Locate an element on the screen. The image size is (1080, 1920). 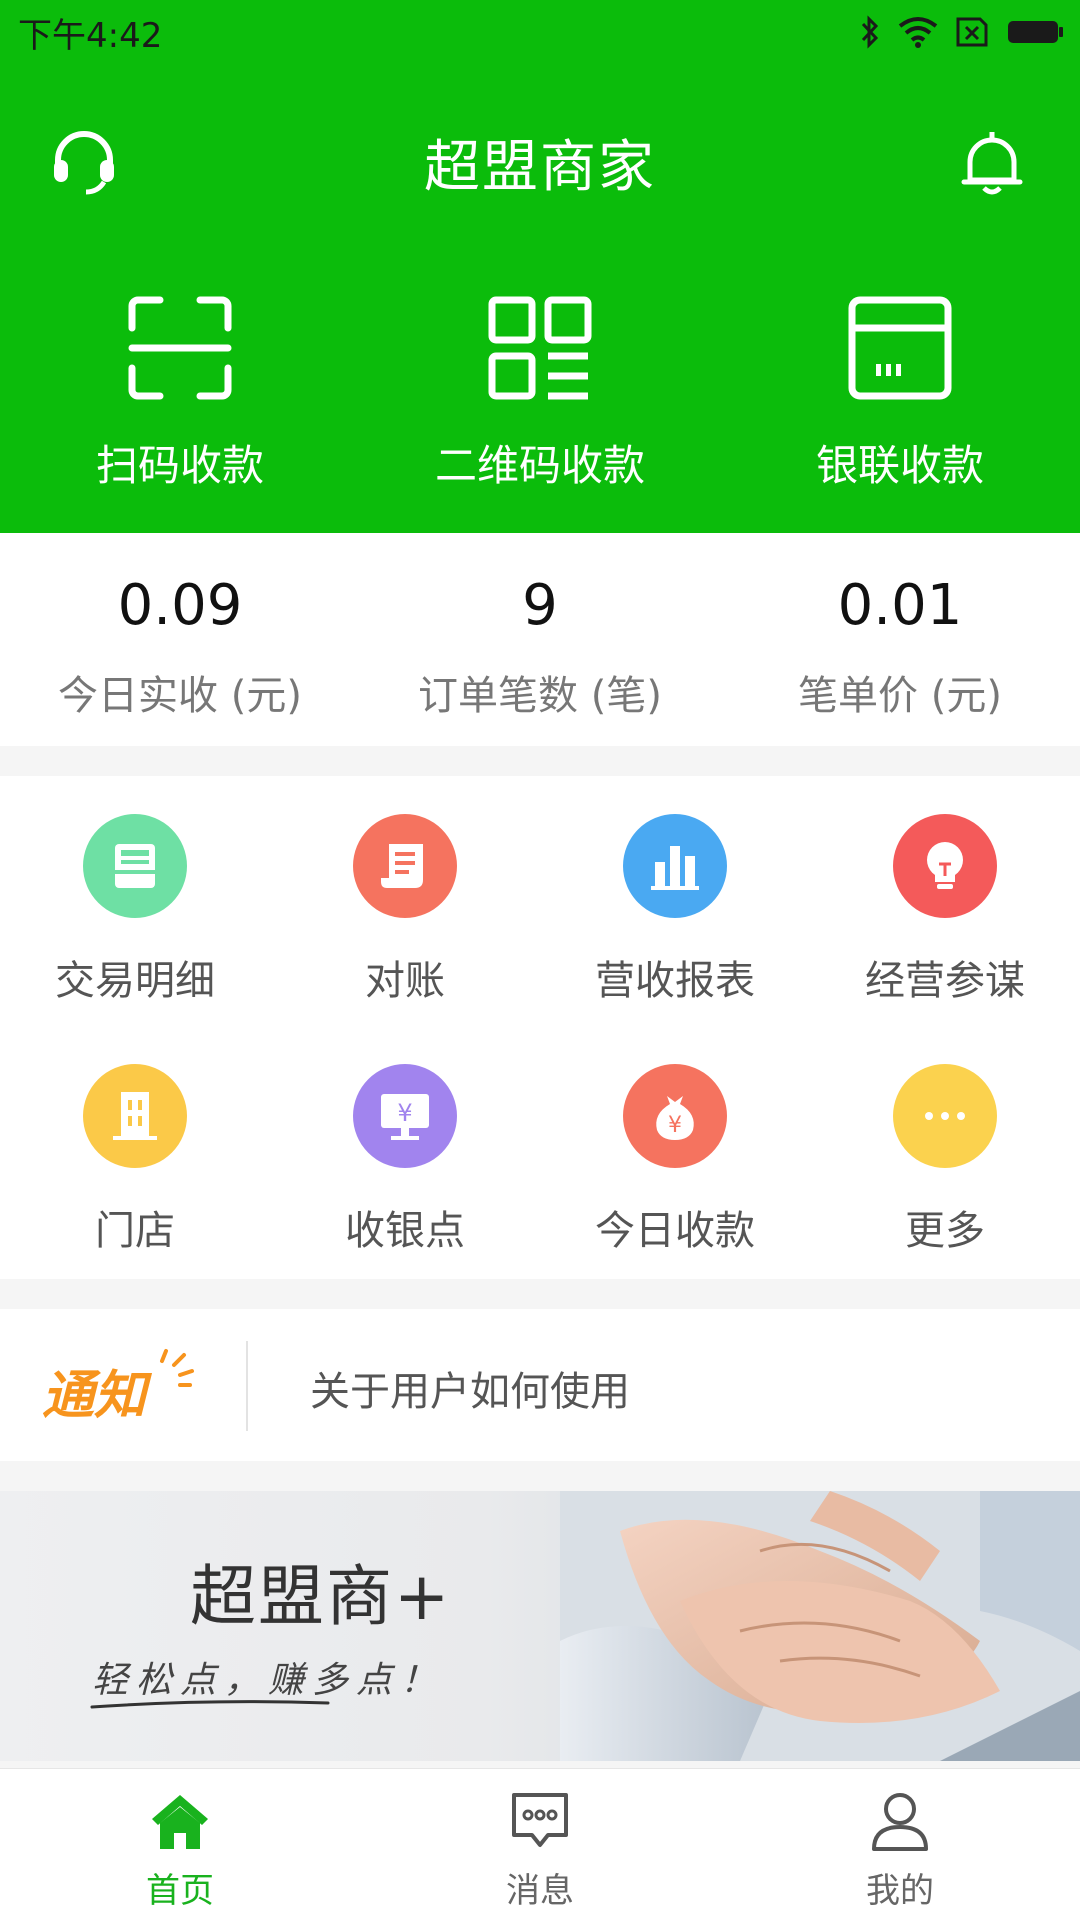
stat-today-income: 0.09 今日实收 (元) is located at coordinates (180, 639).